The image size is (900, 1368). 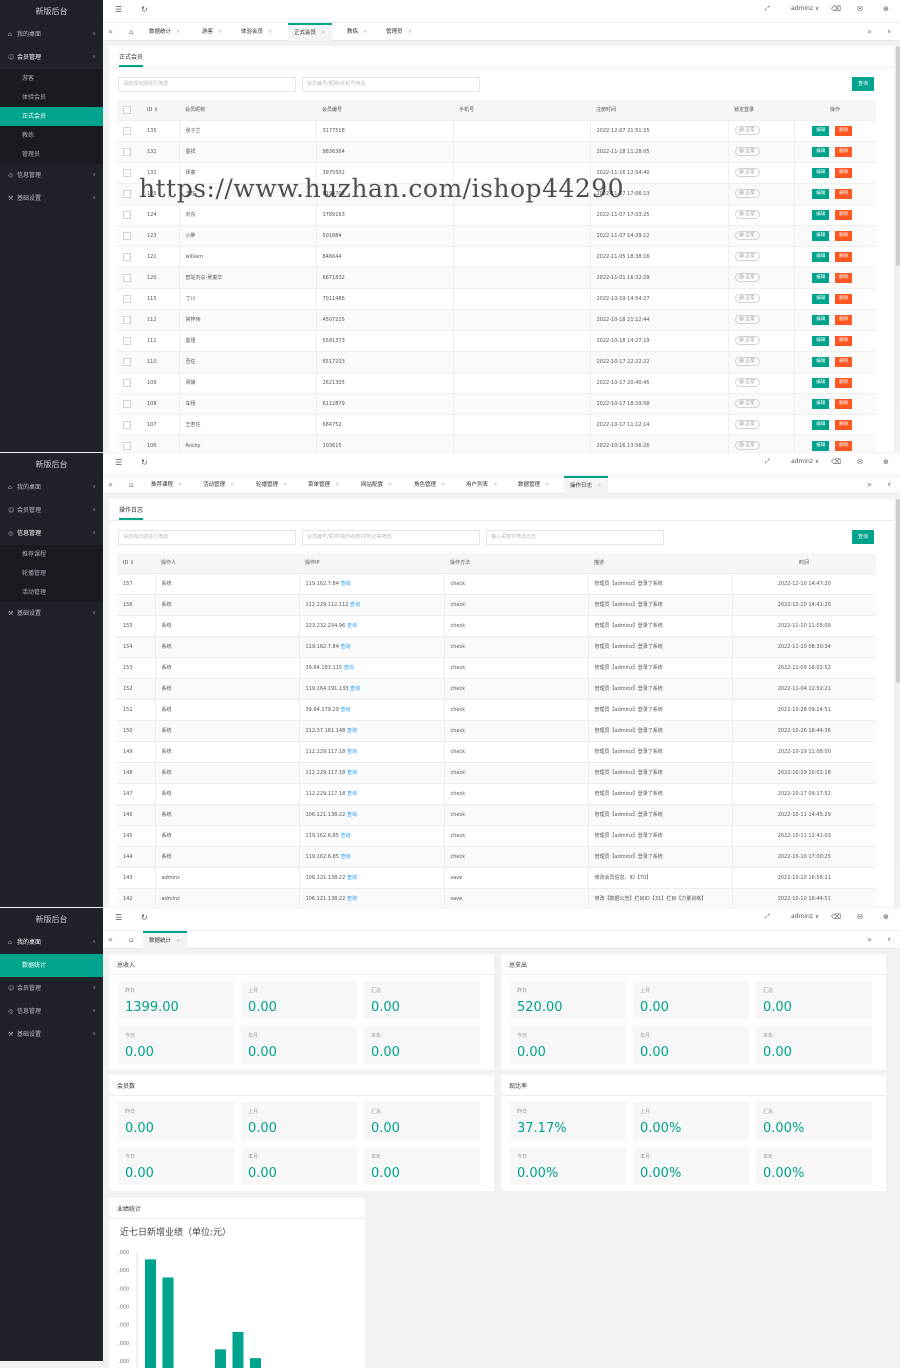 I want to click on tab-coach: 教练 ×, so click(x=357, y=32).